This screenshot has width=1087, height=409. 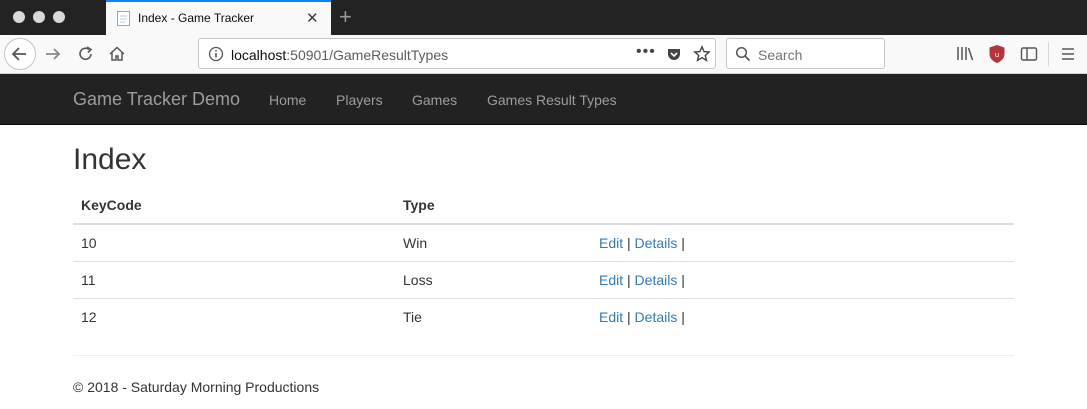 I want to click on search-icon, so click(x=743, y=54).